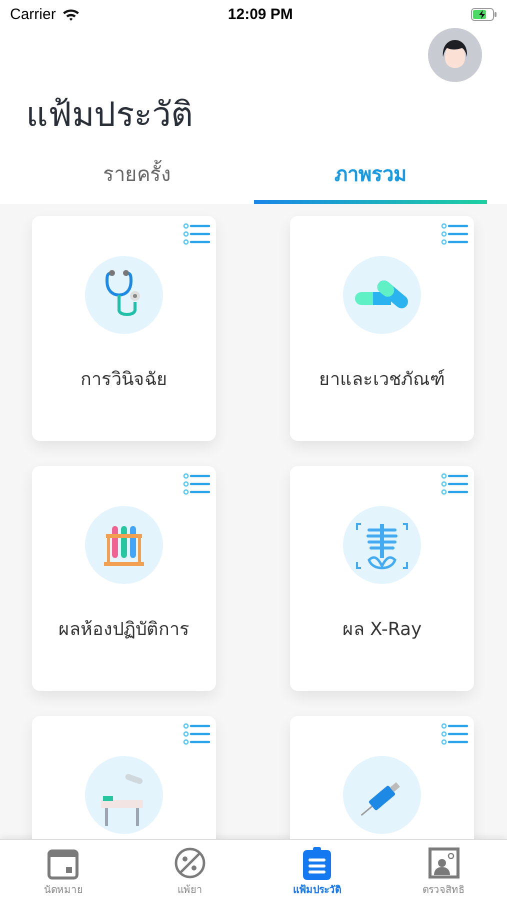 The width and height of the screenshot is (507, 900). Describe the element at coordinates (483, 14) in the screenshot. I see `battery-icon` at that location.